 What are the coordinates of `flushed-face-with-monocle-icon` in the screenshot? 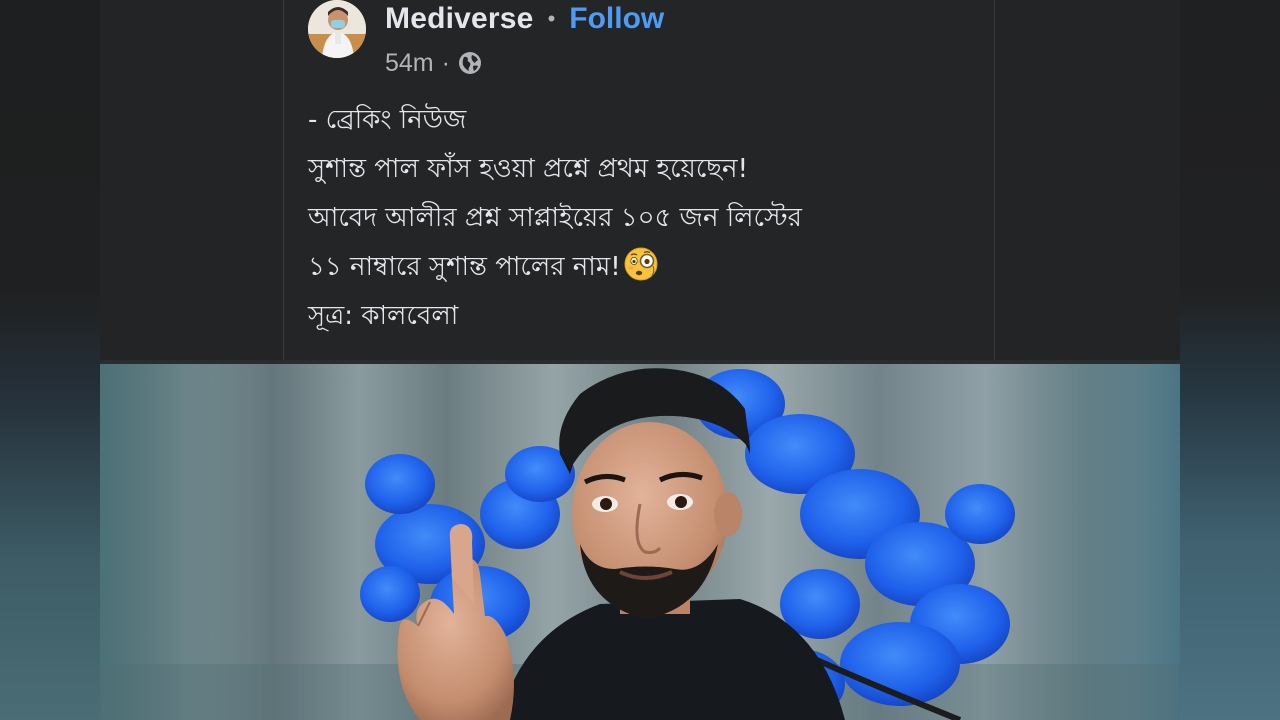 It's located at (641, 264).